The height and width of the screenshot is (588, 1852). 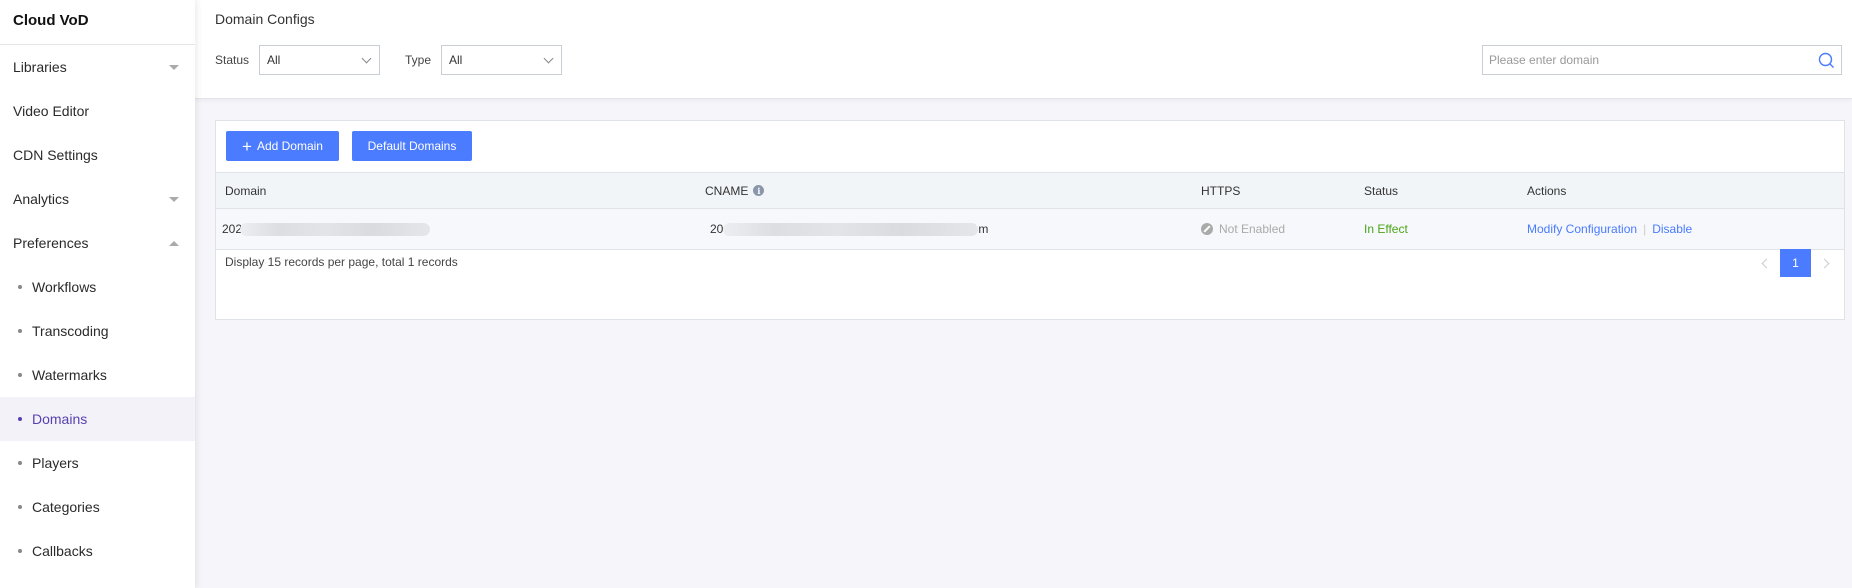 I want to click on page-button-current: 1, so click(x=1795, y=263).